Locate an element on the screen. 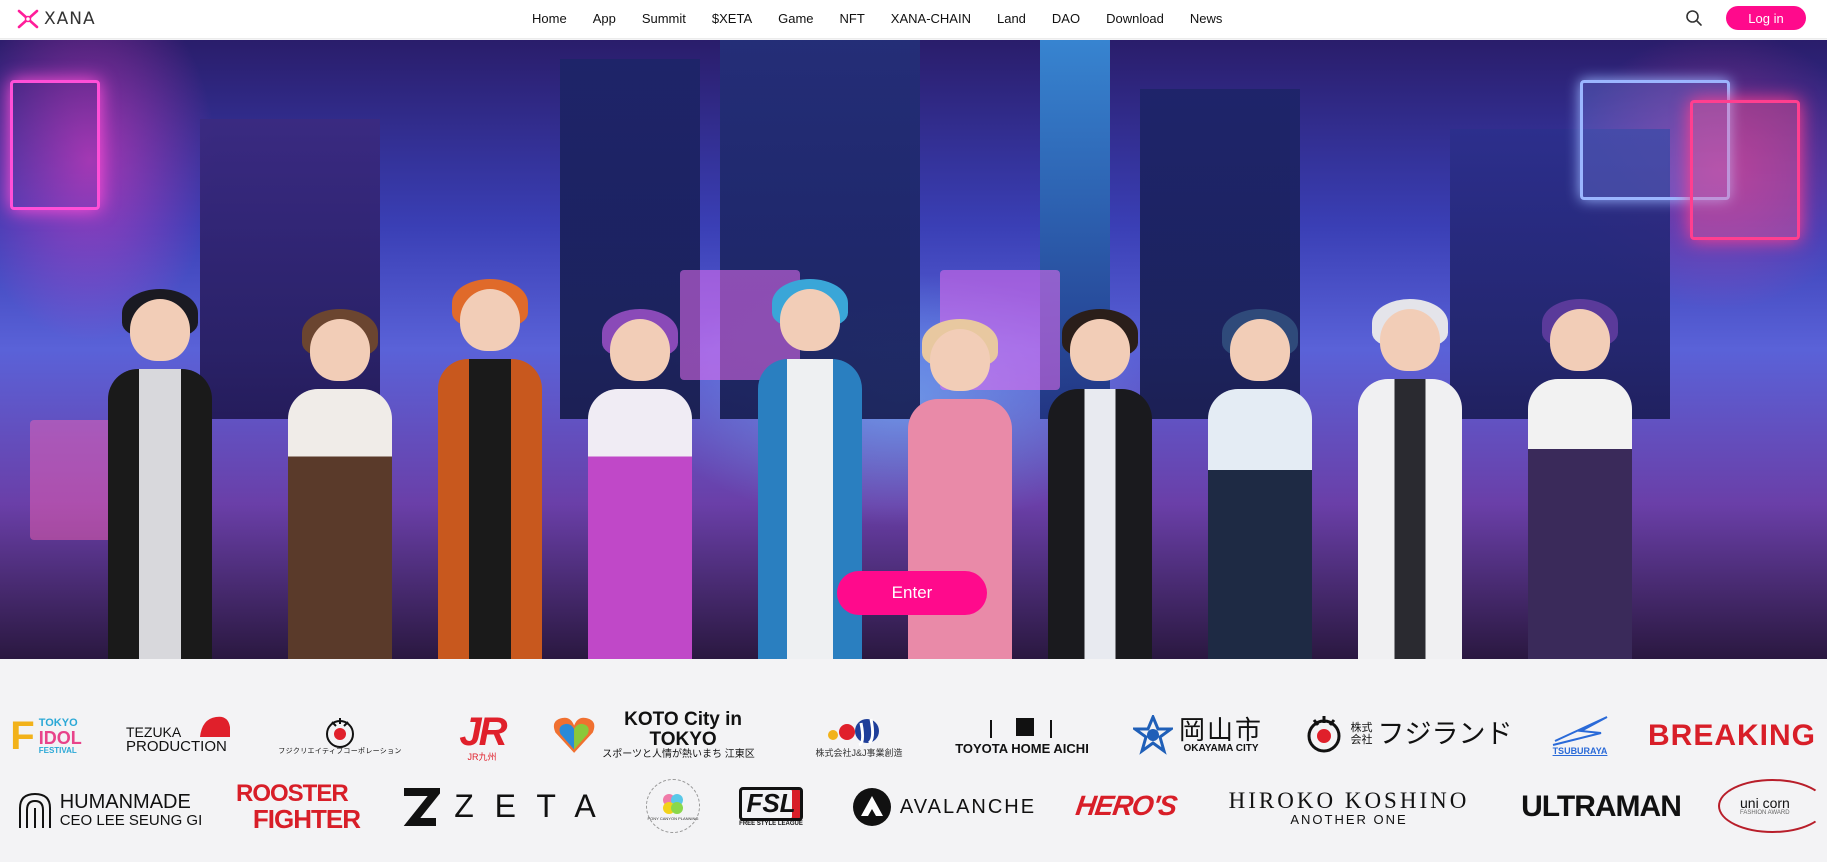 This screenshot has height=862, width=1827. partner-logo-ultraman: ULTRAMAN is located at coordinates (1601, 807).